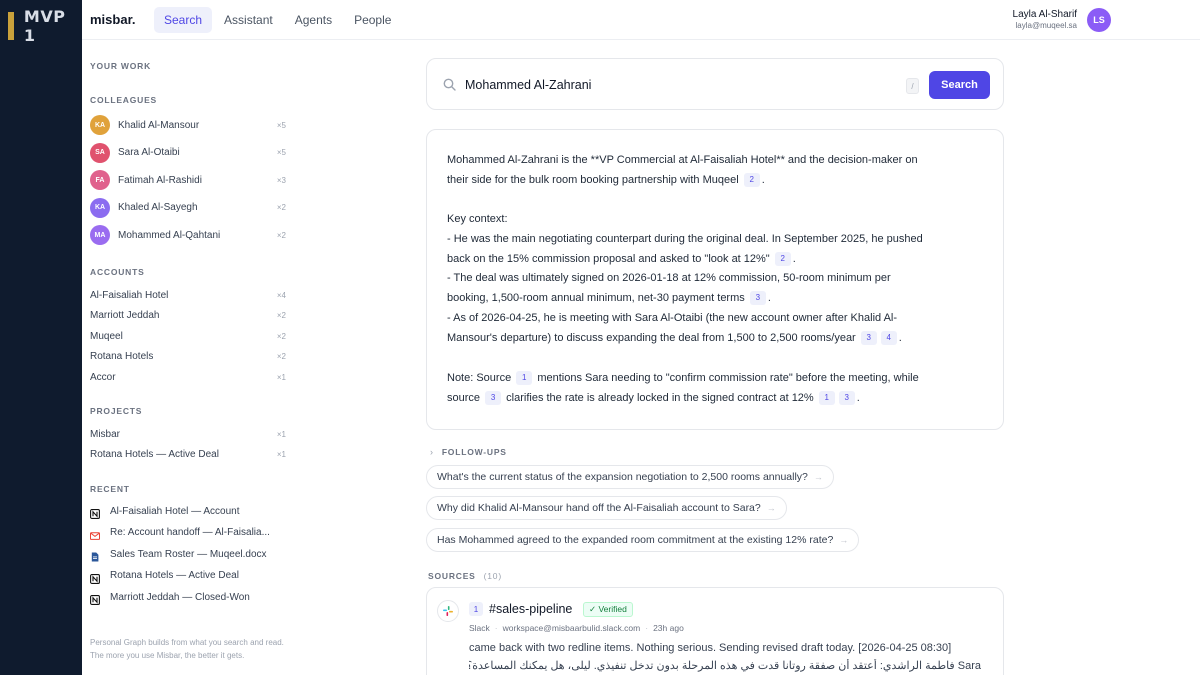 This screenshot has width=1200, height=675. What do you see at coordinates (188, 511) in the screenshot?
I see `recent-item: Al-Faisaliah Hotel — Account` at bounding box center [188, 511].